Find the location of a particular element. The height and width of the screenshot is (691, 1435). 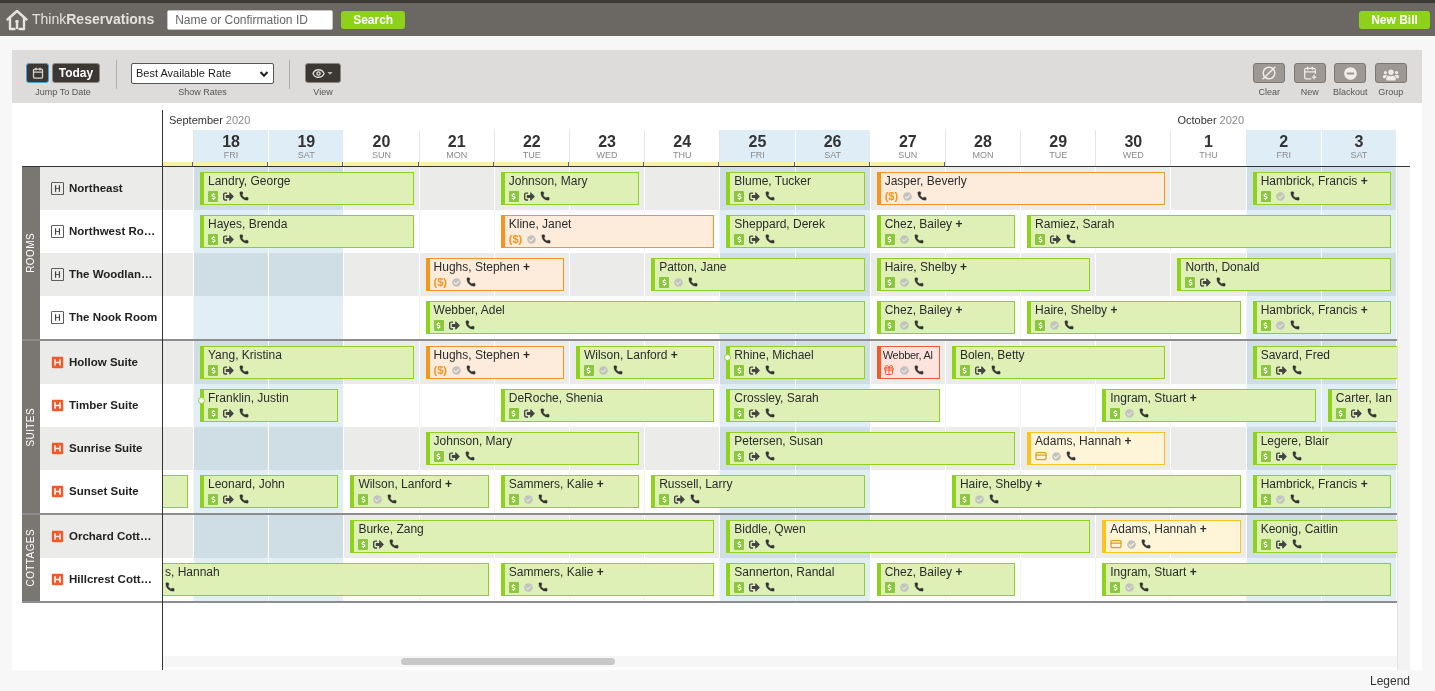

guest-name: Burke, Zang is located at coordinates (391, 529).